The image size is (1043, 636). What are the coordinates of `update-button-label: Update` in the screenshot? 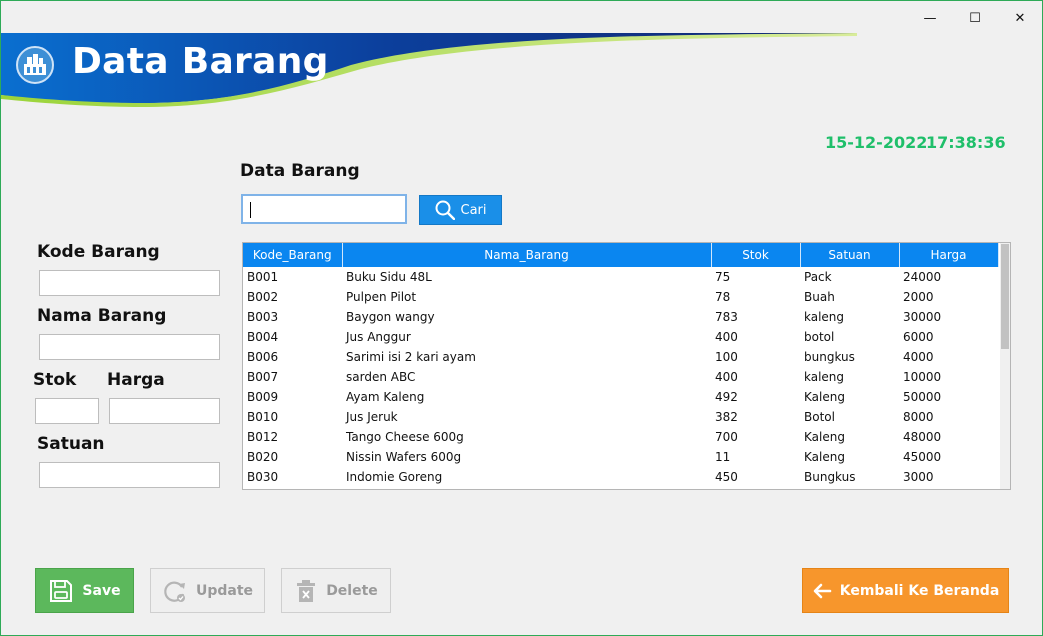 It's located at (224, 590).